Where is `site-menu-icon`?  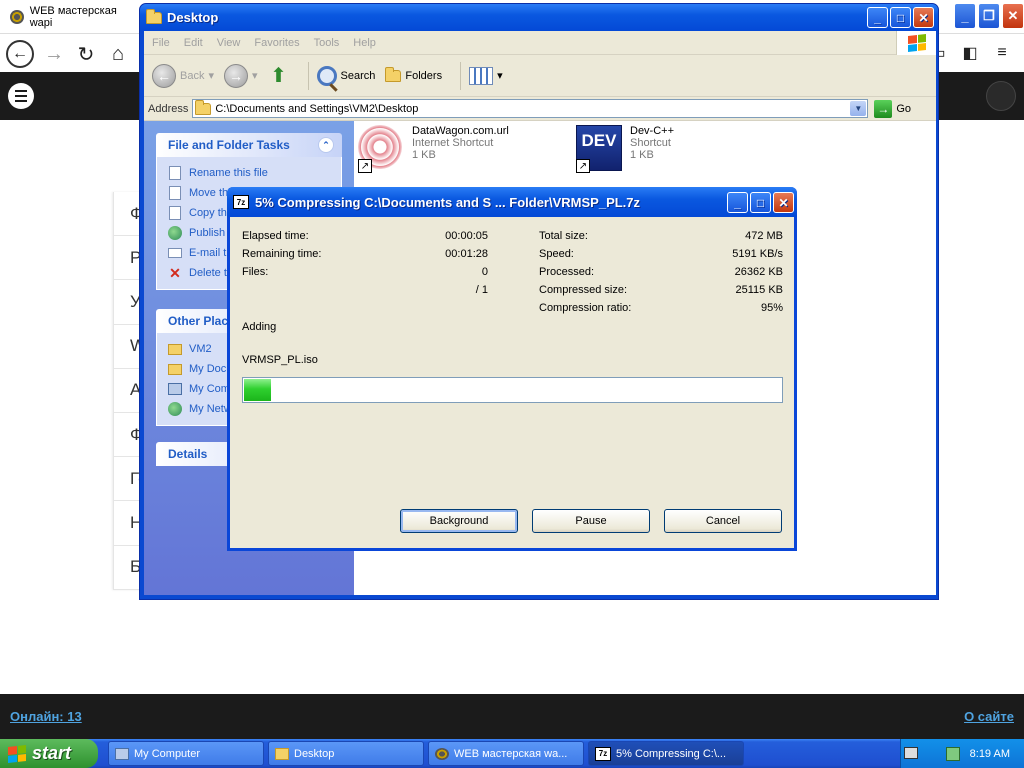 site-menu-icon is located at coordinates (21, 96).